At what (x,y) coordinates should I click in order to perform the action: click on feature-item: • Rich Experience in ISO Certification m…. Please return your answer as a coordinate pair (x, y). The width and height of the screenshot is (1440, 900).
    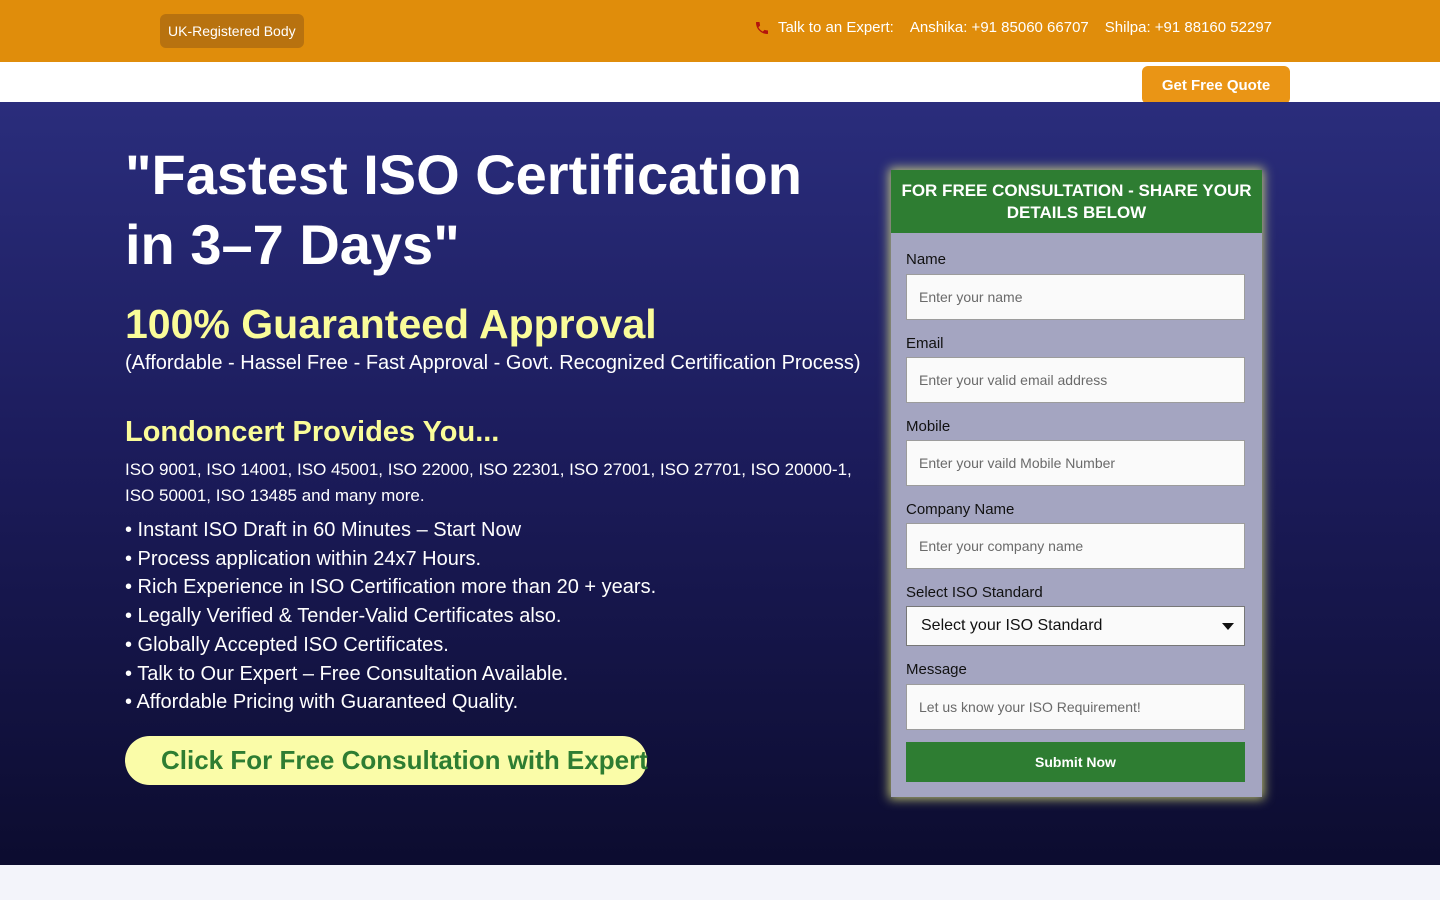
    Looking at the image, I should click on (391, 587).